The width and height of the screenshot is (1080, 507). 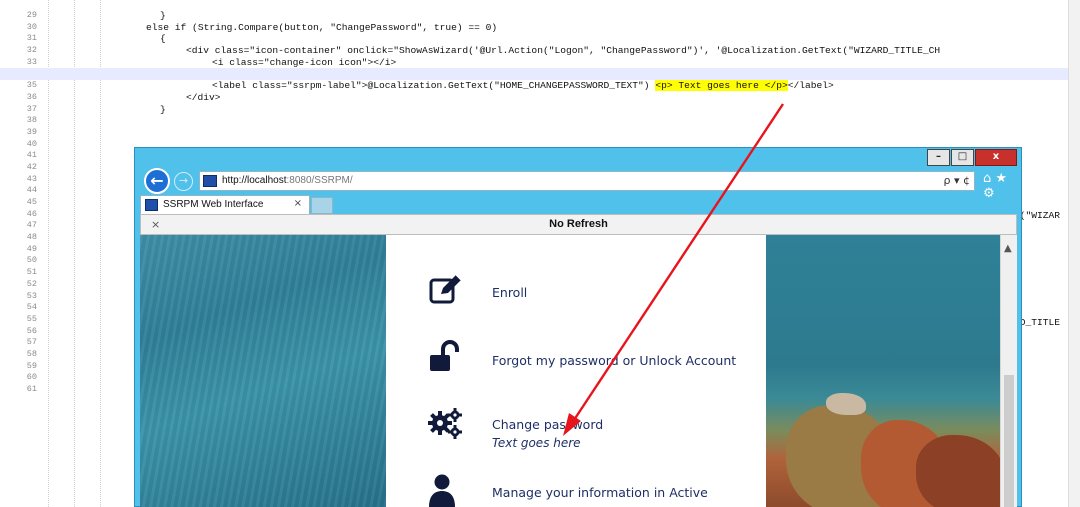 What do you see at coordinates (600, 492) in the screenshot?
I see `menu-label: Manage your information in Active` at bounding box center [600, 492].